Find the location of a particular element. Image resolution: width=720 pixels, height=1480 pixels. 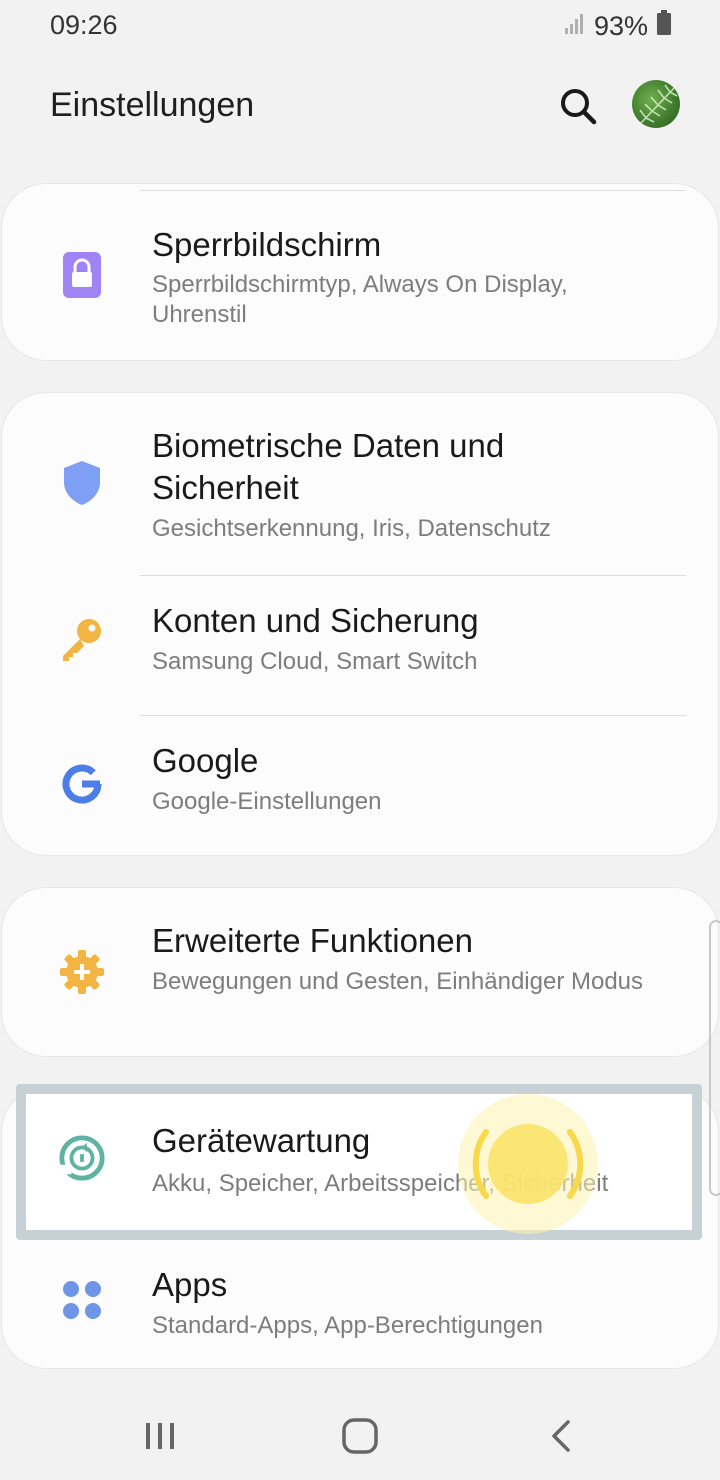

item-subtitle: Bewegungen und Gesten, Einhändiger Modus is located at coordinates (398, 981).